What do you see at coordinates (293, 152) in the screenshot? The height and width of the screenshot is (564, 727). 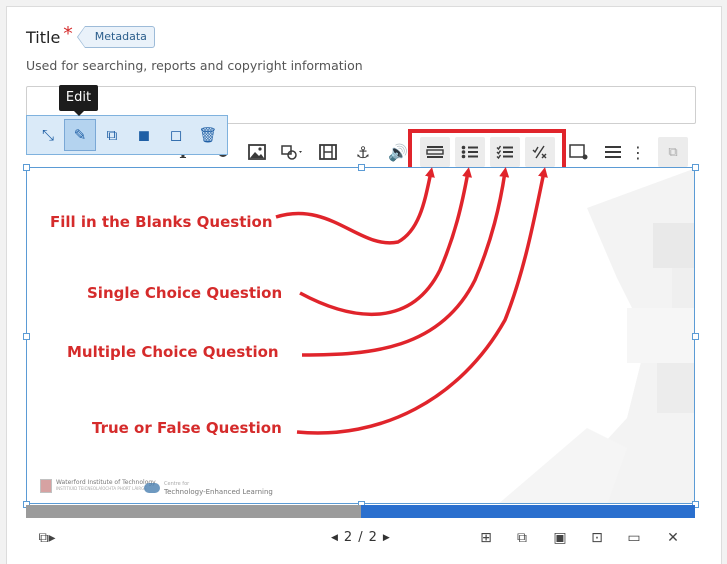 I see `shapes-dropdown-icon` at bounding box center [293, 152].